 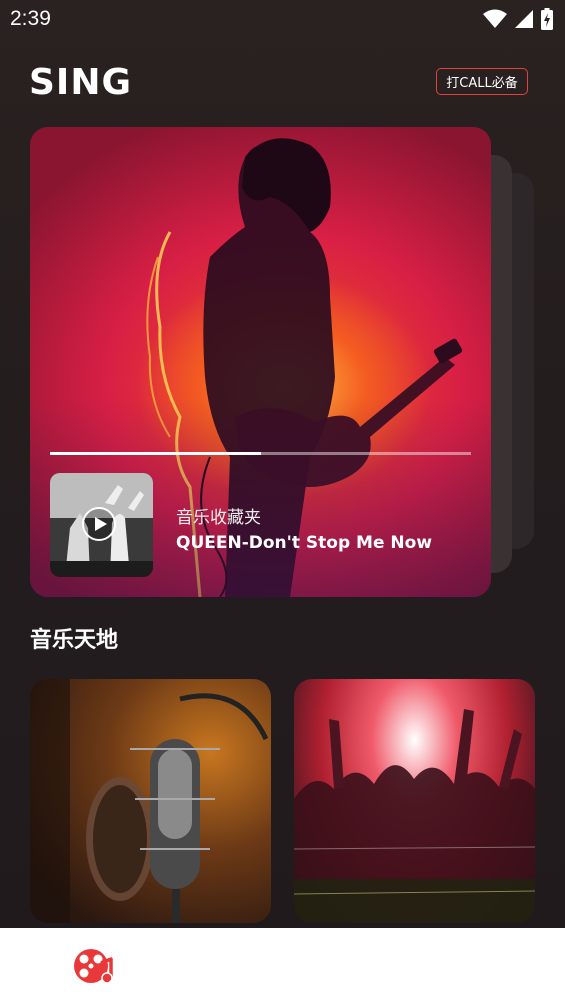 What do you see at coordinates (524, 19) in the screenshot?
I see `signal-icon` at bounding box center [524, 19].